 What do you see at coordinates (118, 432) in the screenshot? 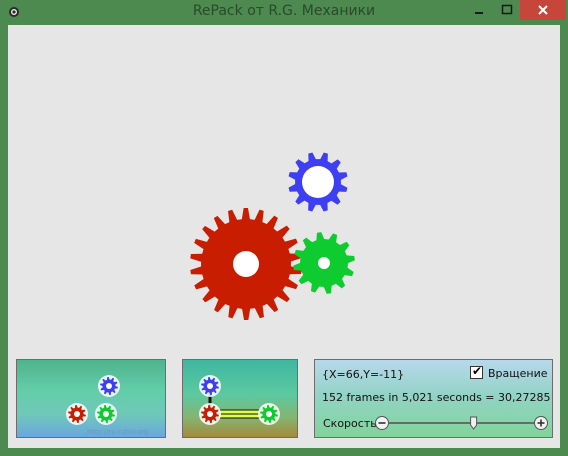
I see `watermark-text: http://ru.rutor.org` at bounding box center [118, 432].